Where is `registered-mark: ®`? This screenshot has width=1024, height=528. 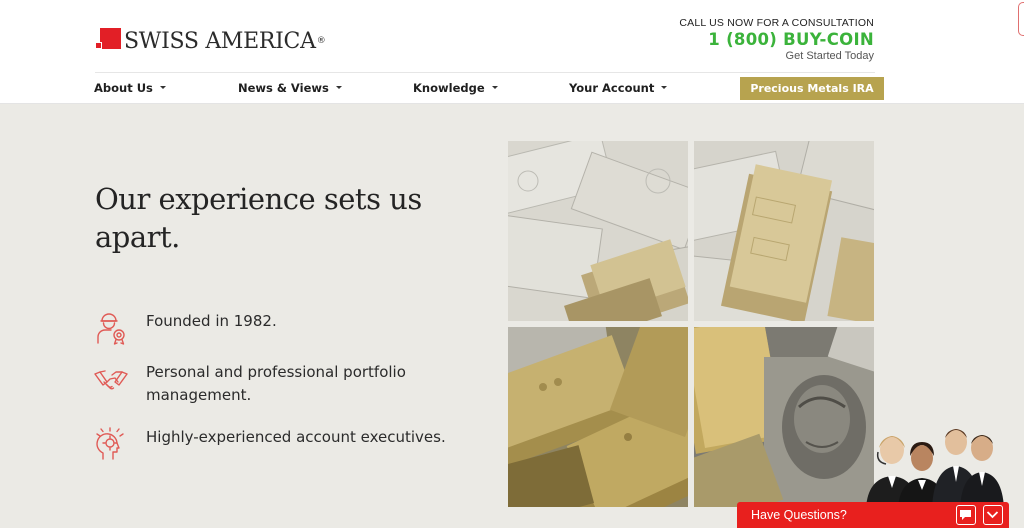
registered-mark: ® is located at coordinates (321, 41).